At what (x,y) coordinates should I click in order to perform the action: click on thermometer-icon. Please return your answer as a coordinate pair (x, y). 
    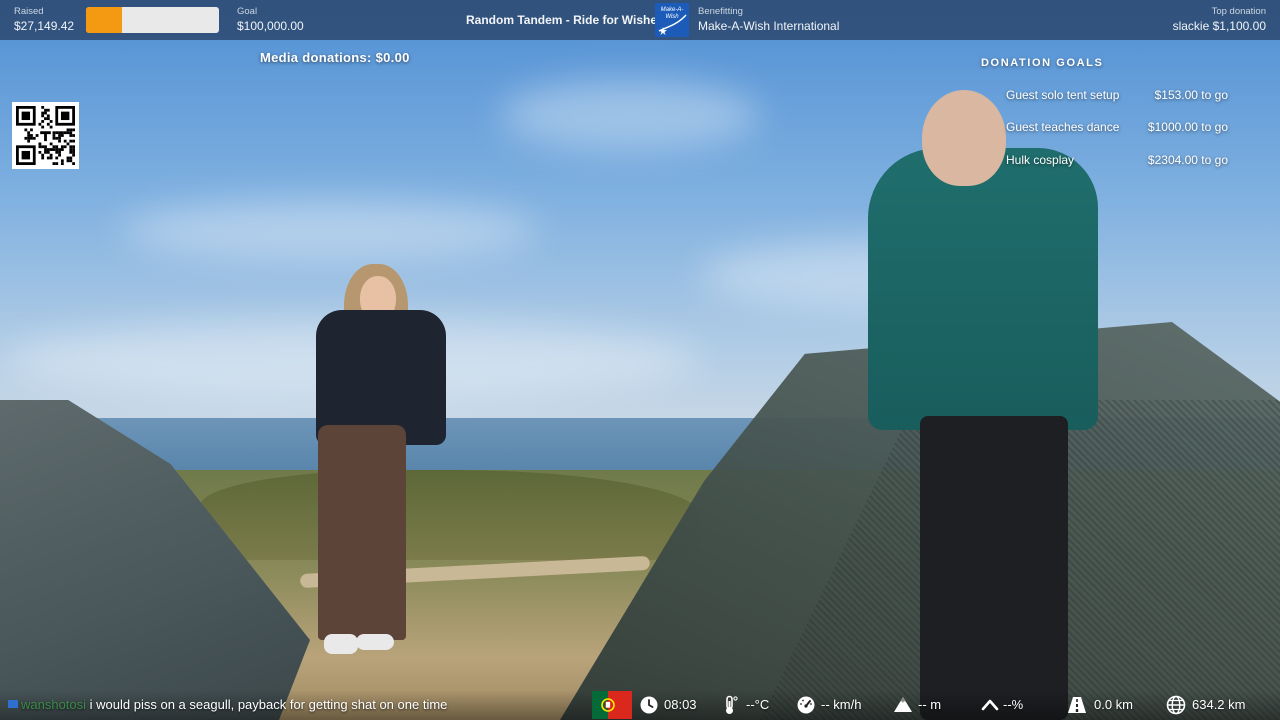
    Looking at the image, I should click on (732, 704).